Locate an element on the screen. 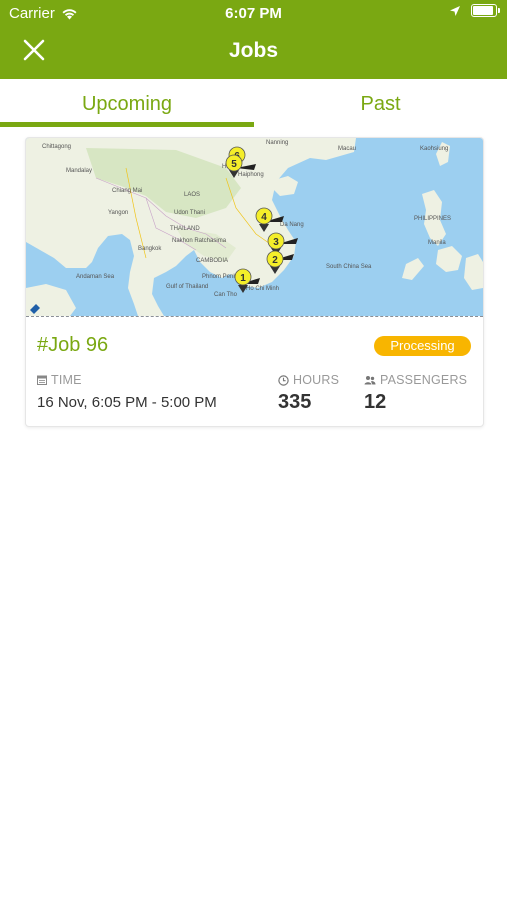 Image resolution: width=507 pixels, height=900 pixels. svg-text: Can Tho is located at coordinates (226, 295).